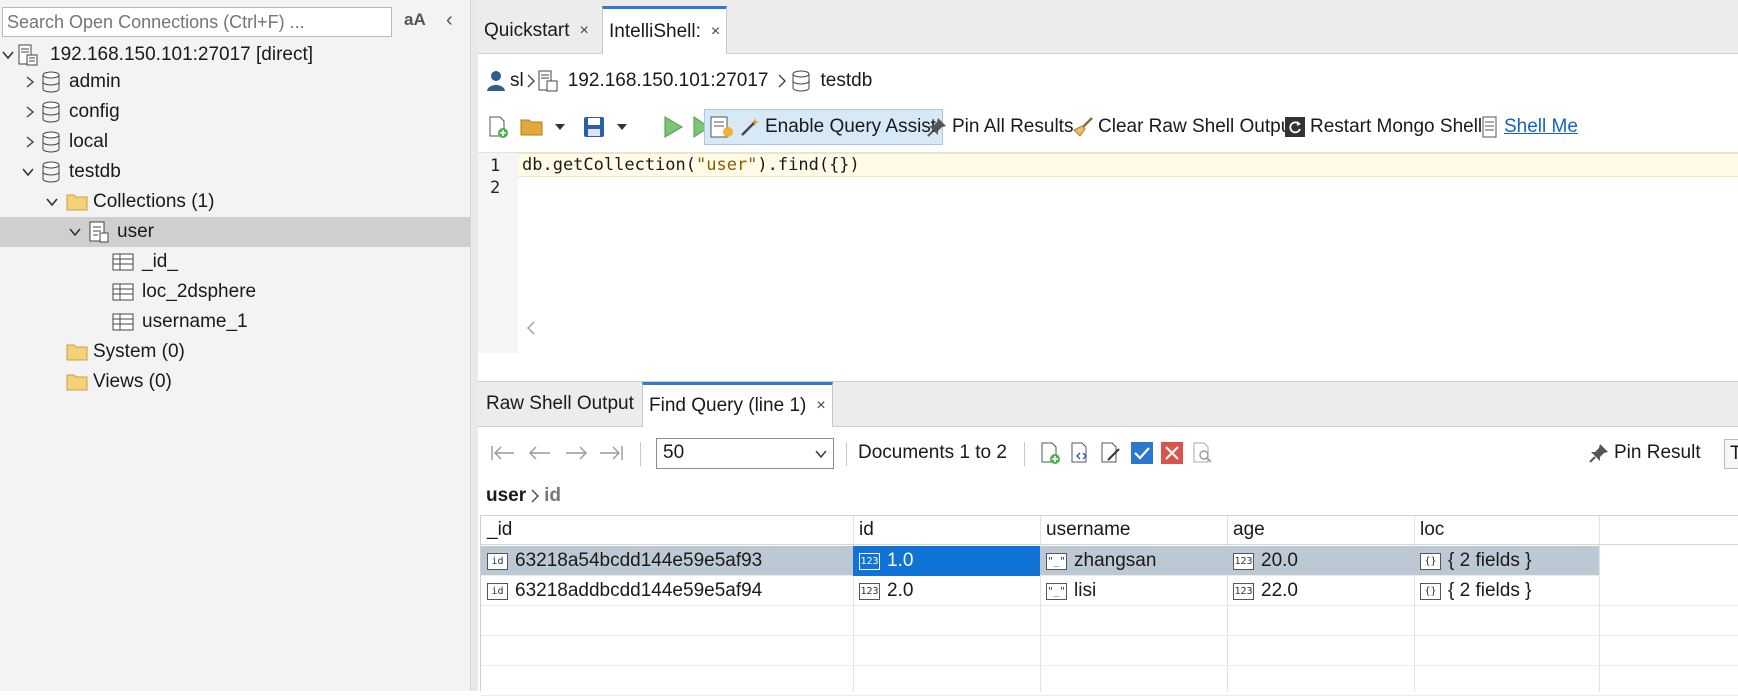  I want to click on view-json-button, so click(1080, 453).